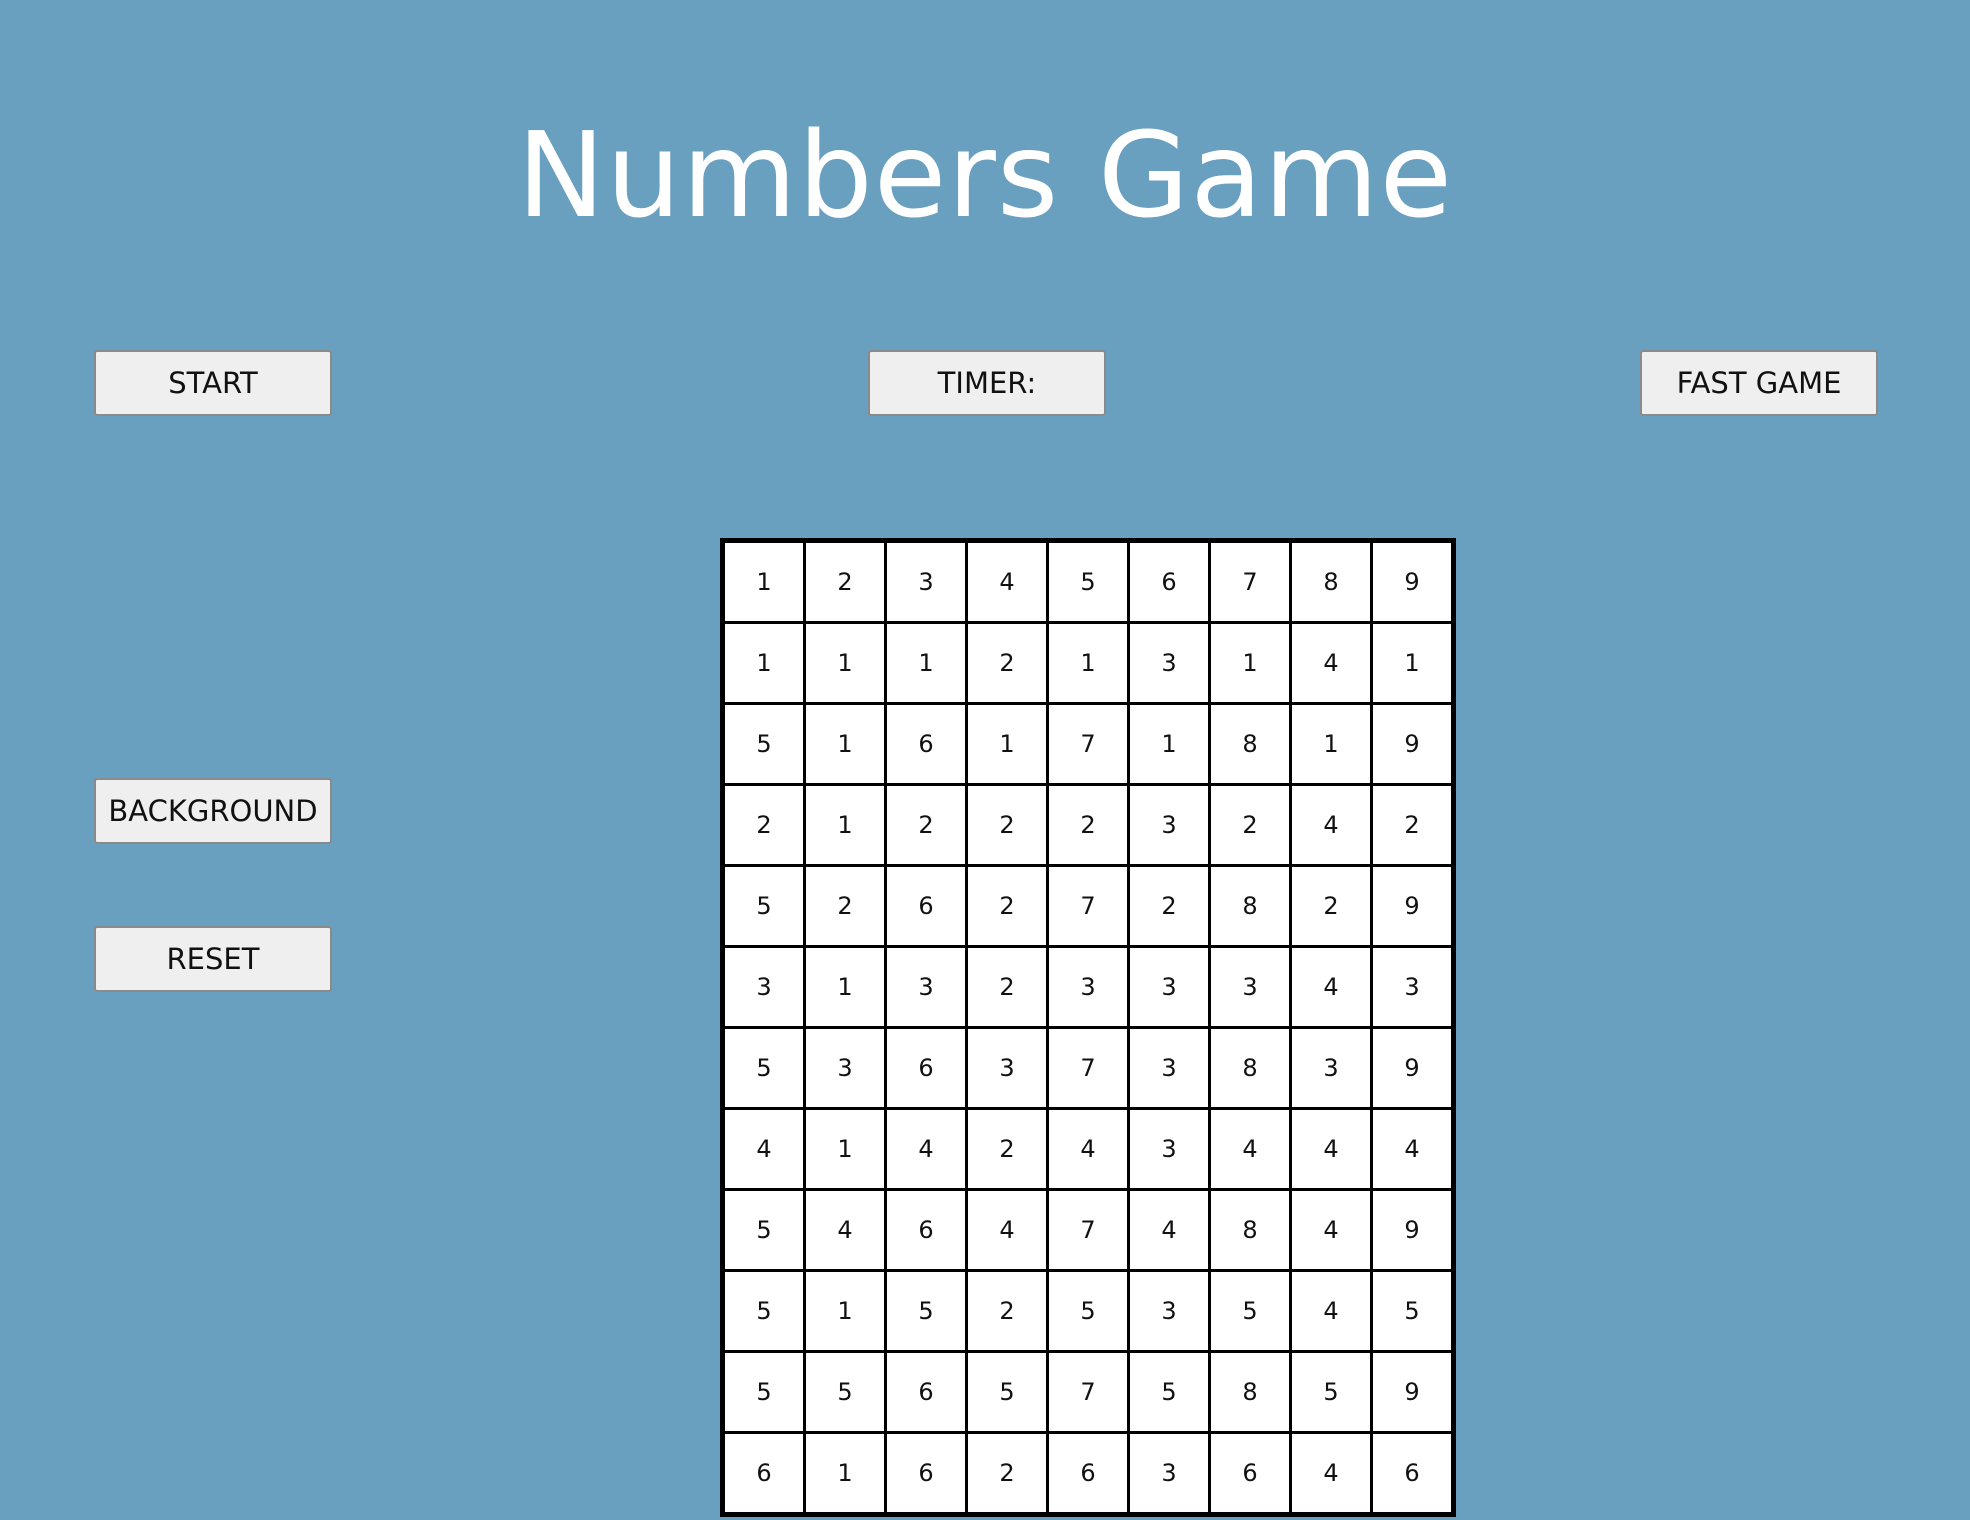  Describe the element at coordinates (1759, 383) in the screenshot. I see `fast-game-button: FAST GAME` at that location.